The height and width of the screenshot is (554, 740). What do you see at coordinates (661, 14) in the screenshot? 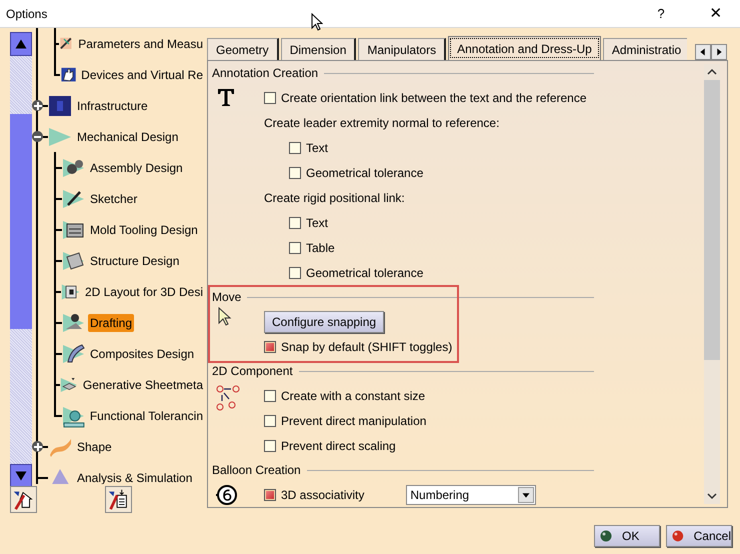
I see `help-button: ?` at bounding box center [661, 14].